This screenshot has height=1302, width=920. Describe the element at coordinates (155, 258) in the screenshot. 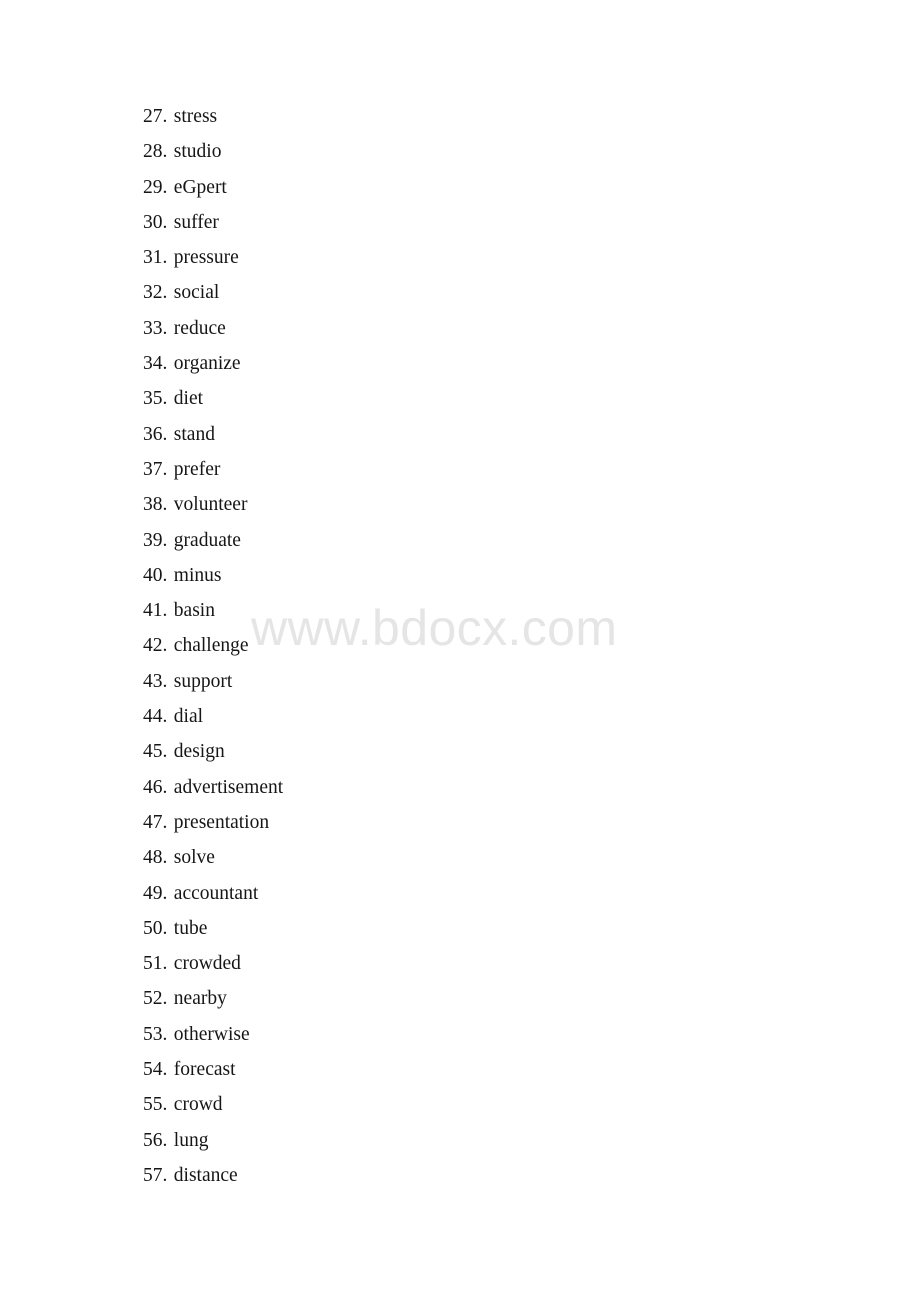

I see `word-list-item-number: 31.` at that location.